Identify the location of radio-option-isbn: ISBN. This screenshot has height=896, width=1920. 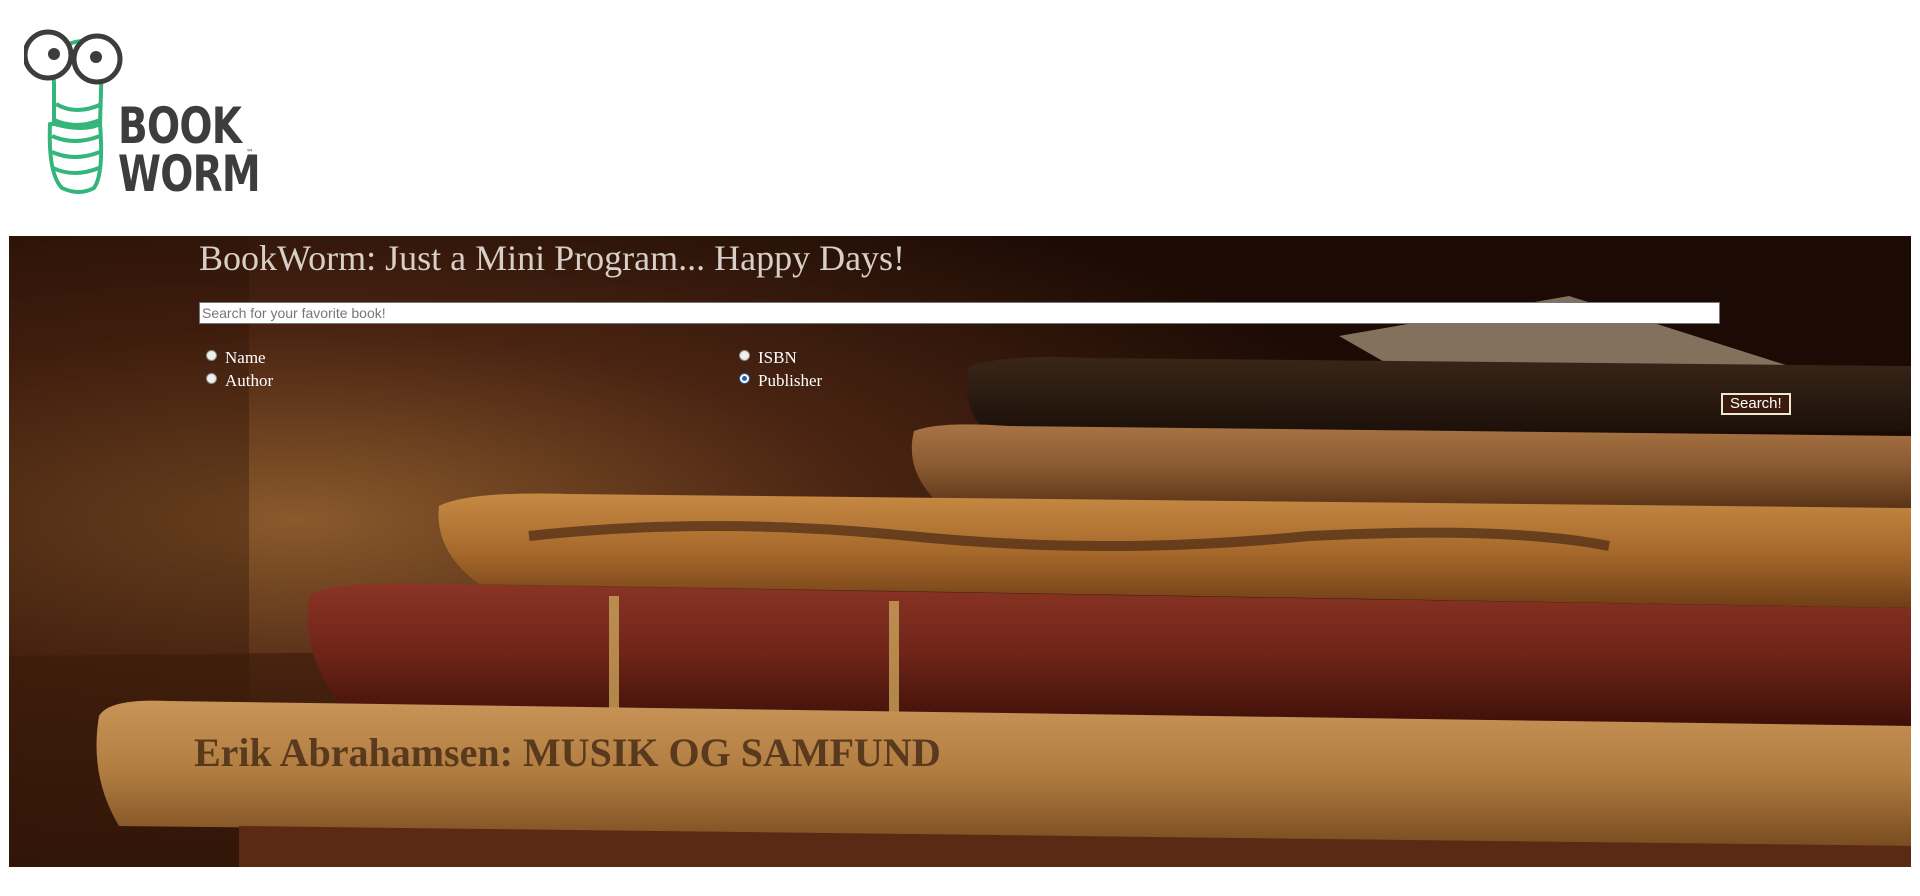
(777, 357).